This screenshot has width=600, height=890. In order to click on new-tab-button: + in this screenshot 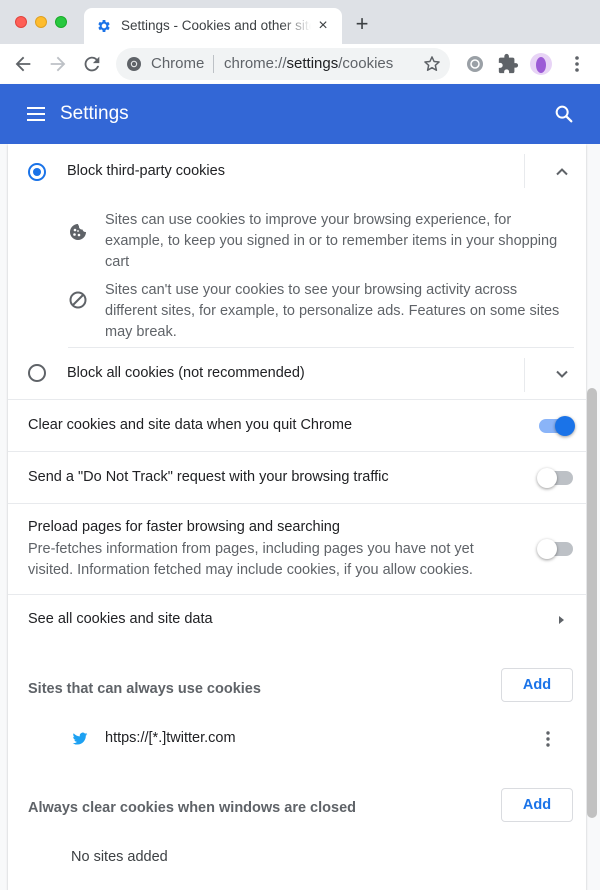, I will do `click(362, 24)`.